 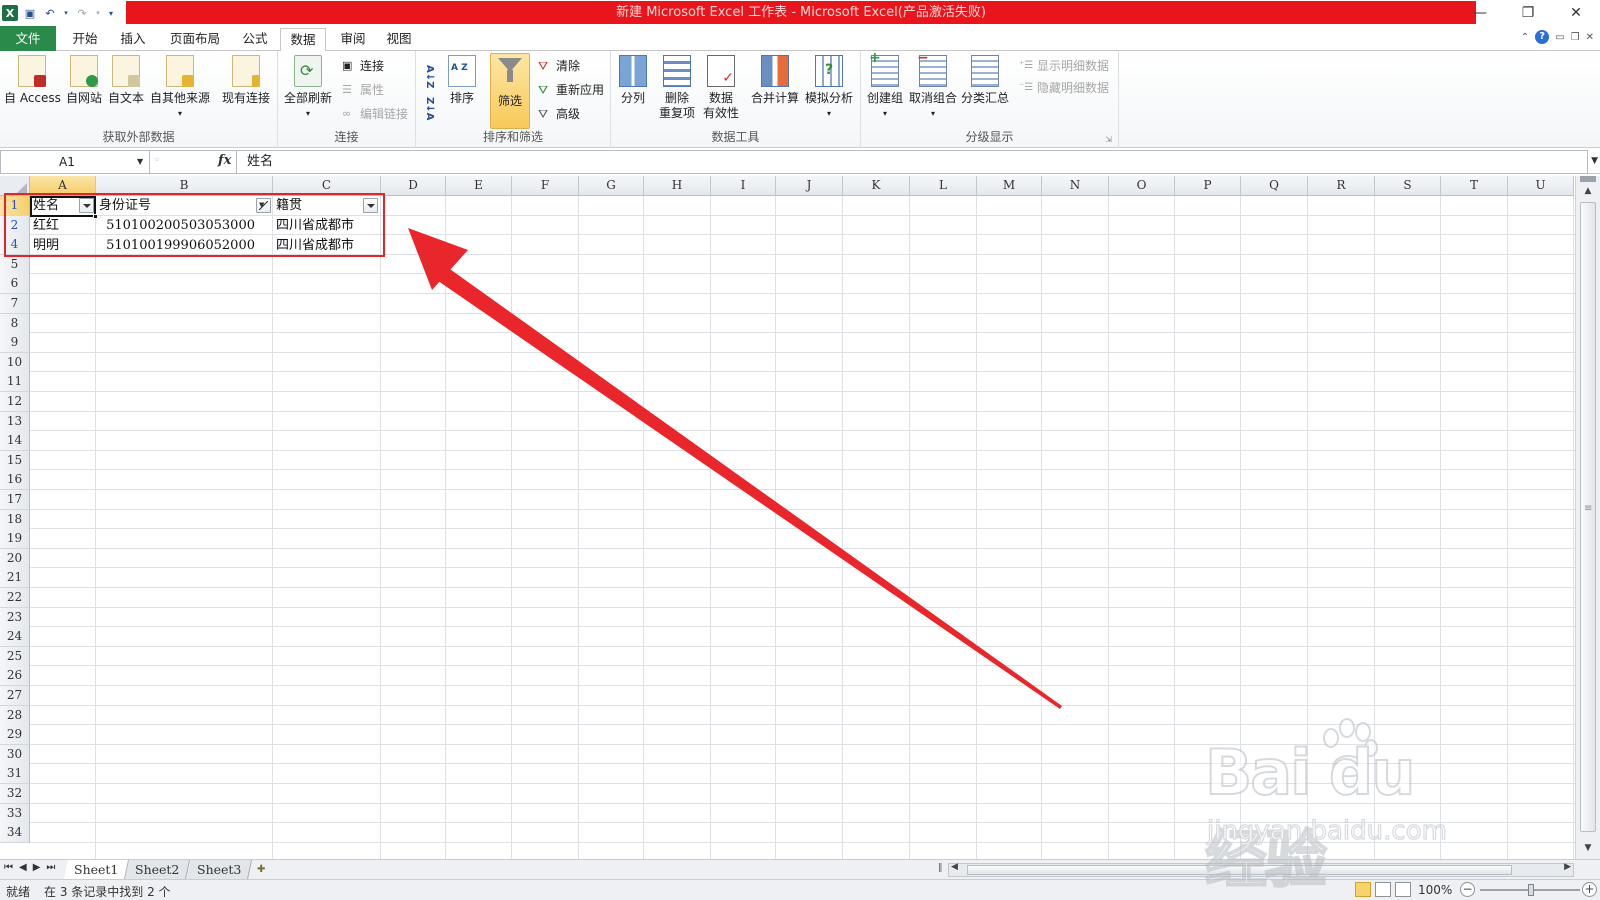 I want to click on tab-insert: 插入, so click(x=133, y=39).